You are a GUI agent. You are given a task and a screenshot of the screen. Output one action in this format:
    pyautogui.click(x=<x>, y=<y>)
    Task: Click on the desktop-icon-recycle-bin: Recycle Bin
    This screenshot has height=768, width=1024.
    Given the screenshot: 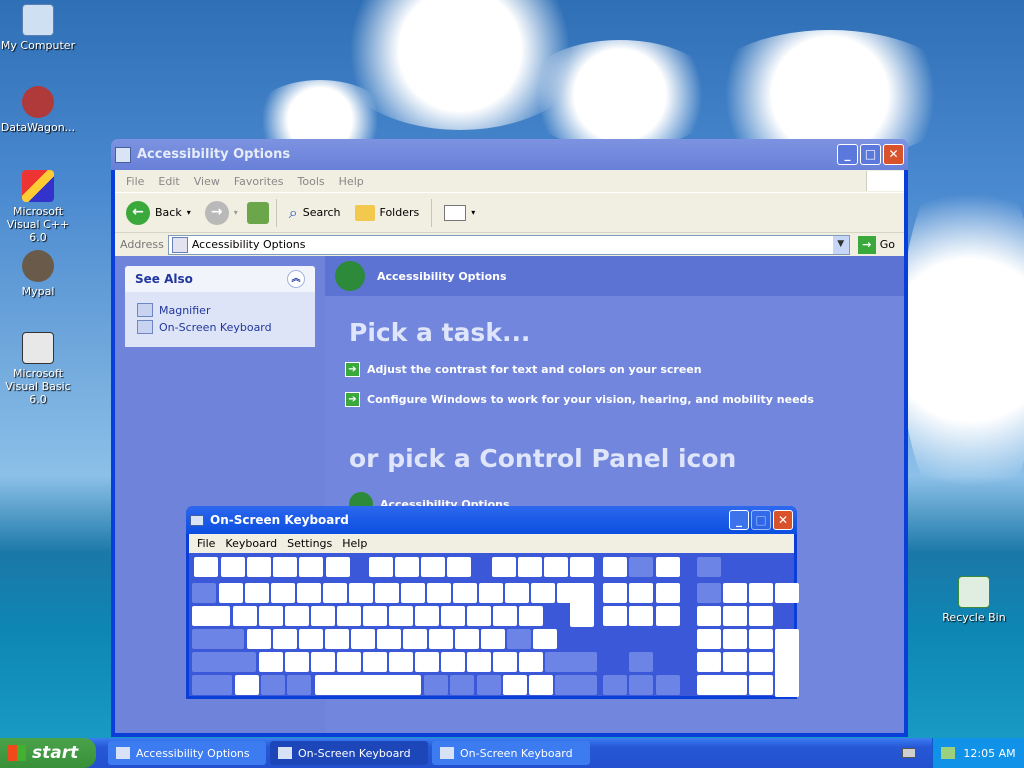 What is the action you would take?
    pyautogui.click(x=974, y=600)
    